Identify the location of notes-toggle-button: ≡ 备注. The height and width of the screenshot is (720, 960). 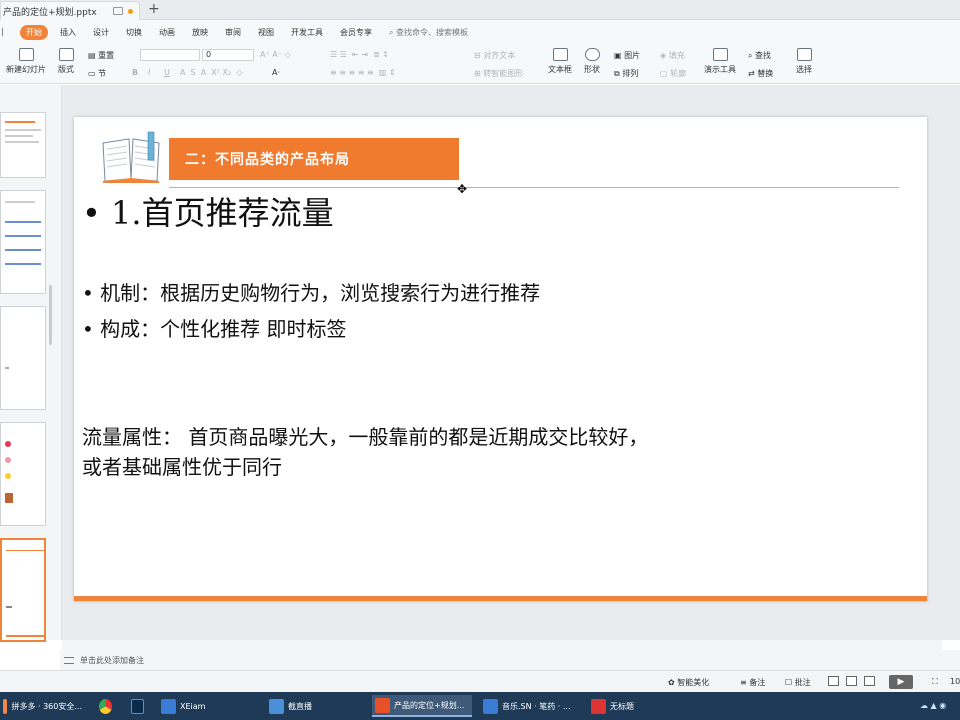
(752, 682).